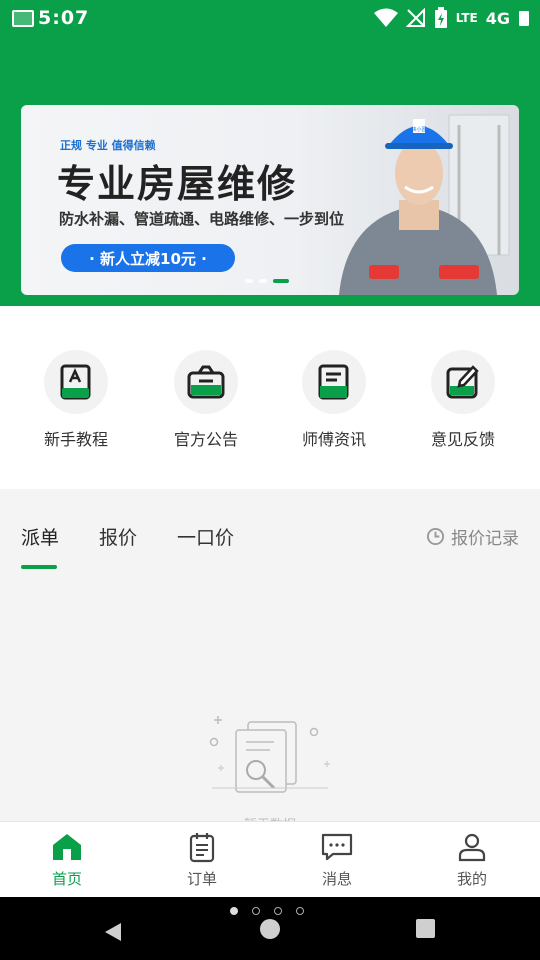  What do you see at coordinates (281, 281) in the screenshot?
I see `banner-dot-active` at bounding box center [281, 281].